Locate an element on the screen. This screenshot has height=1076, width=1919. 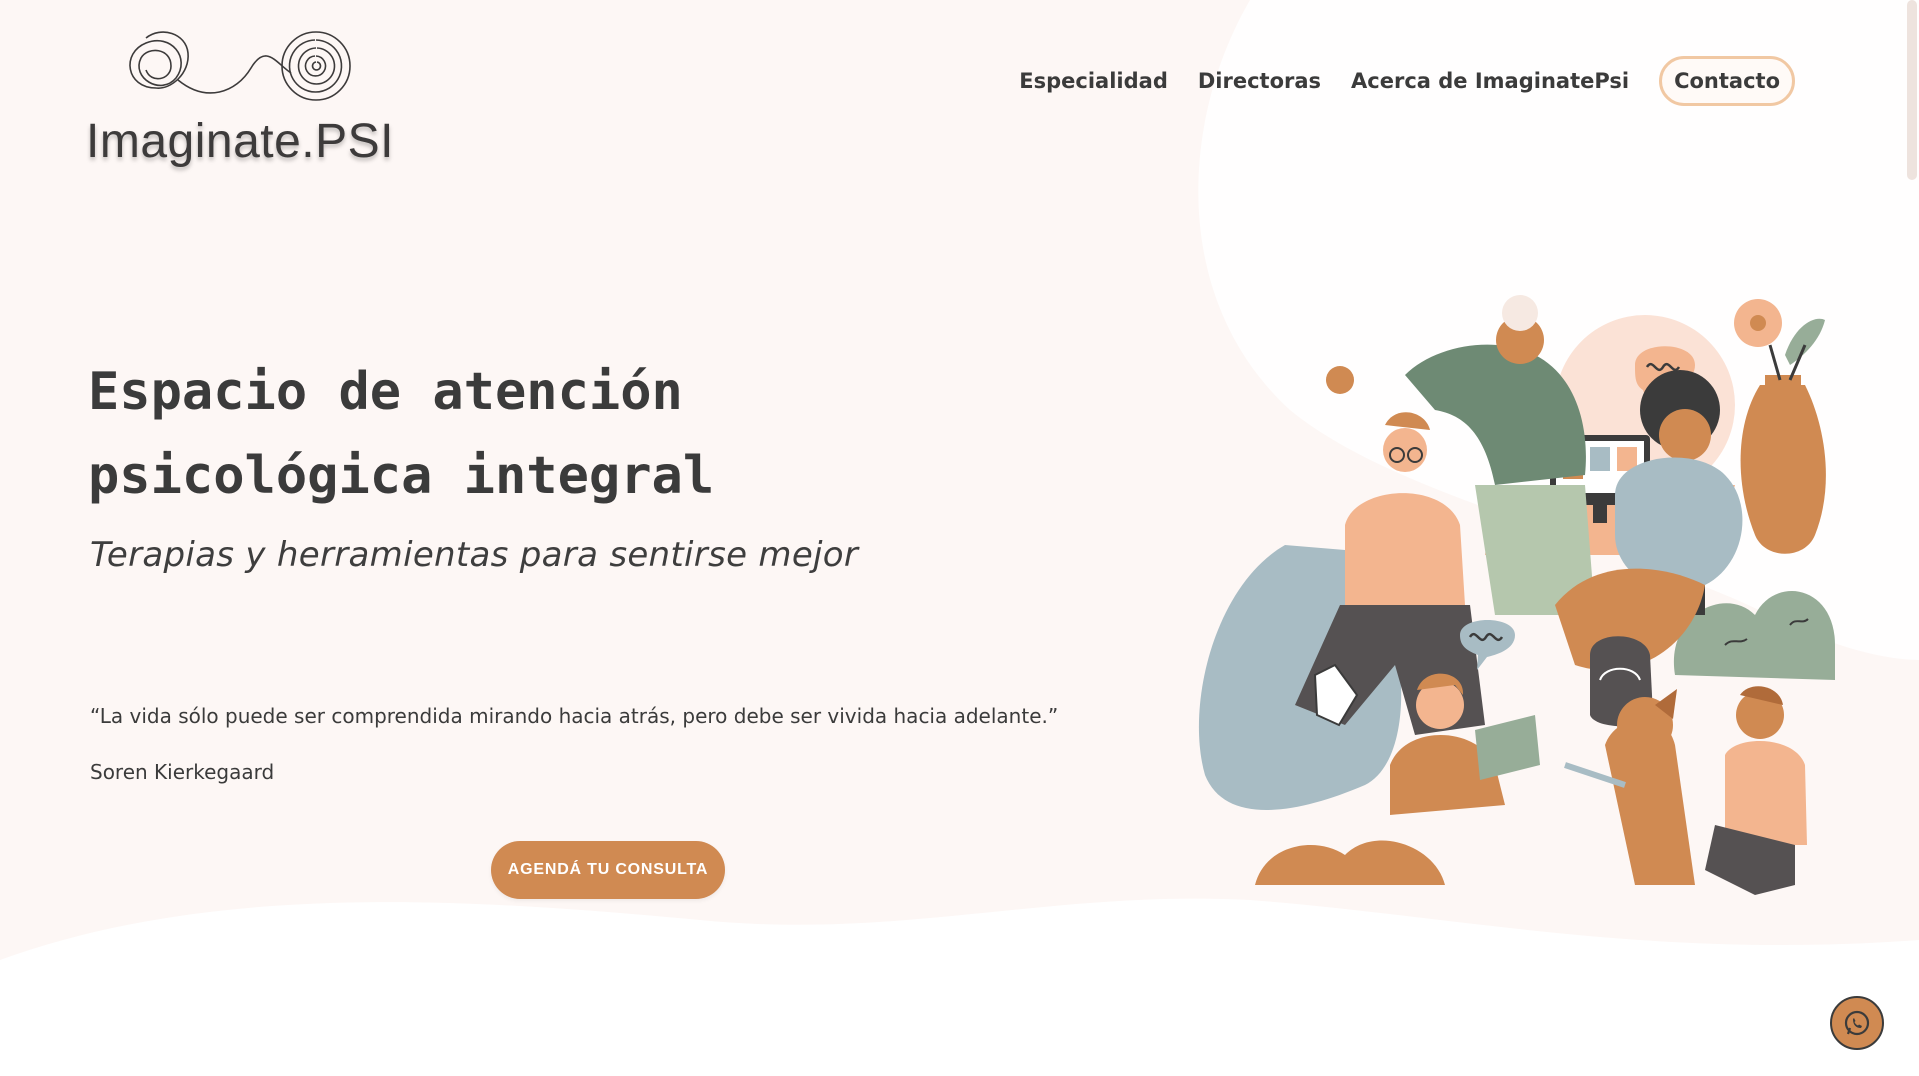
whatsapp-button is located at coordinates (1857, 1023).